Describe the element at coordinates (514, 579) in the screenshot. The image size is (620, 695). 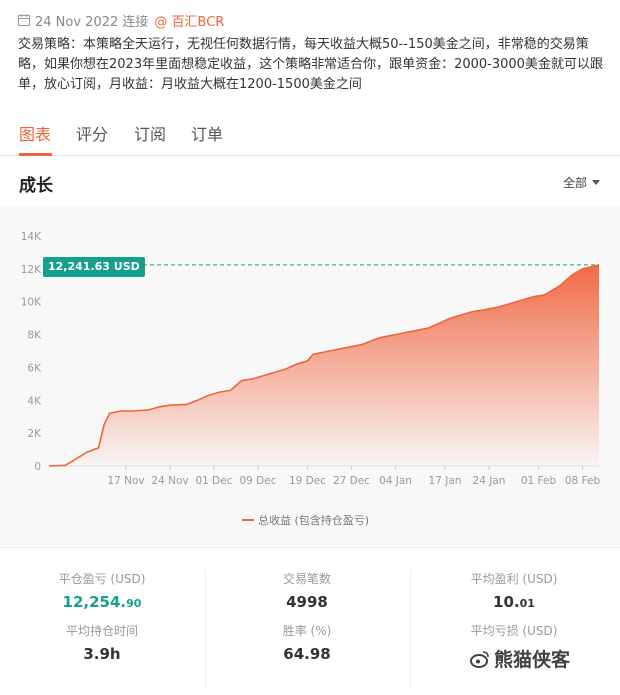
I see `stat-label: 平均盈利 (USD)` at that location.